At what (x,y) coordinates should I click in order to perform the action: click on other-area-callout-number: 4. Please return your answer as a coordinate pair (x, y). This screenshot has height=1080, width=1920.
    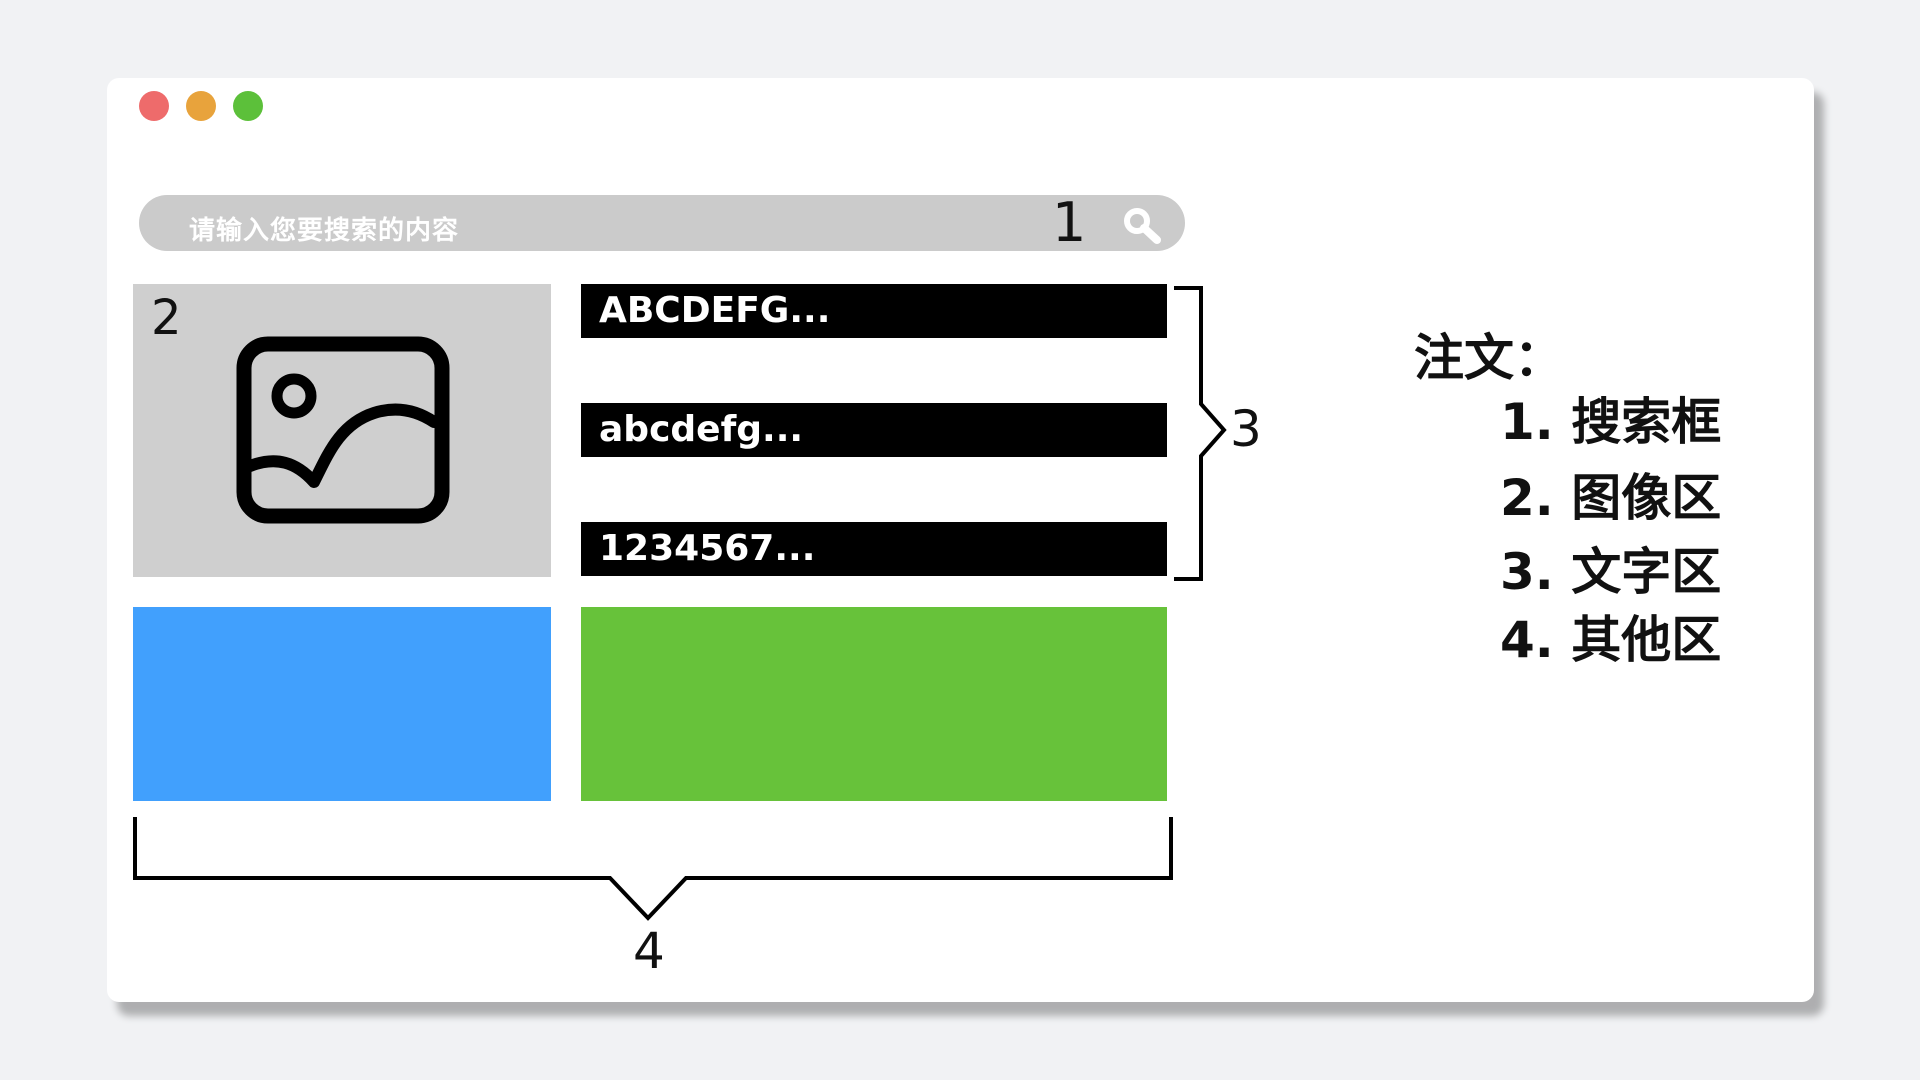
    Looking at the image, I should click on (649, 951).